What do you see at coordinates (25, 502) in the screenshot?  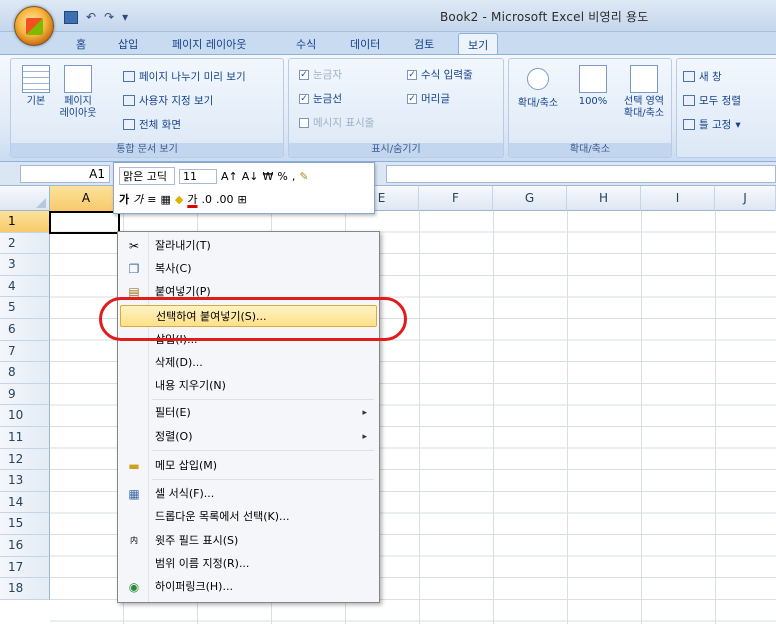 I see `row-header: 14` at bounding box center [25, 502].